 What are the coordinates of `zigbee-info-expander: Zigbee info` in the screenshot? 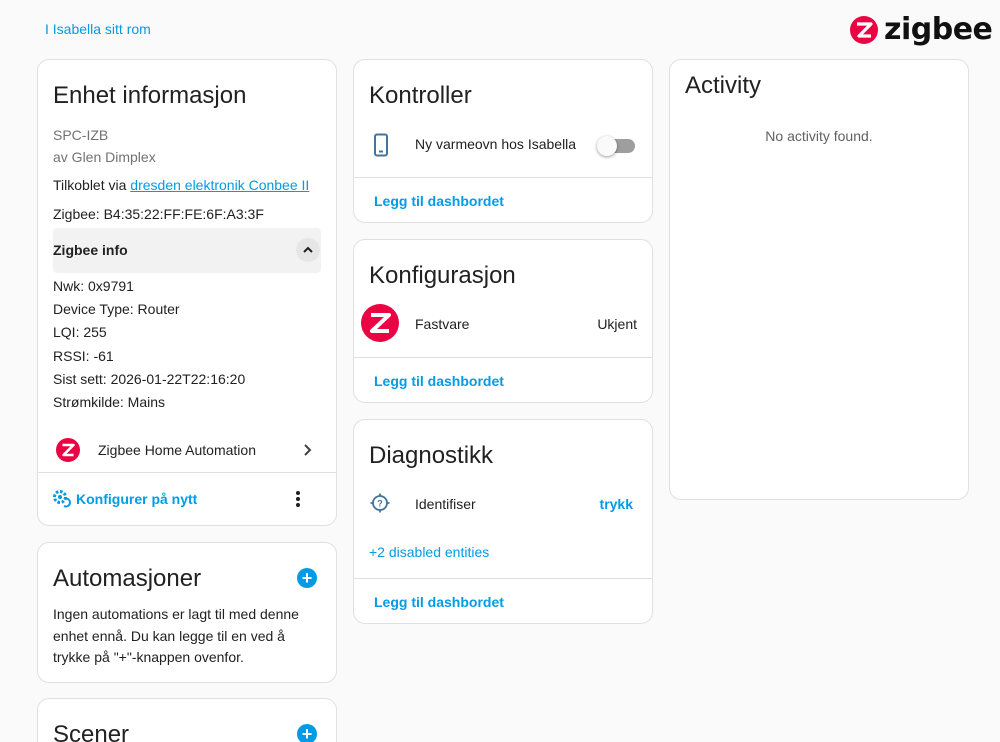 It's located at (187, 250).